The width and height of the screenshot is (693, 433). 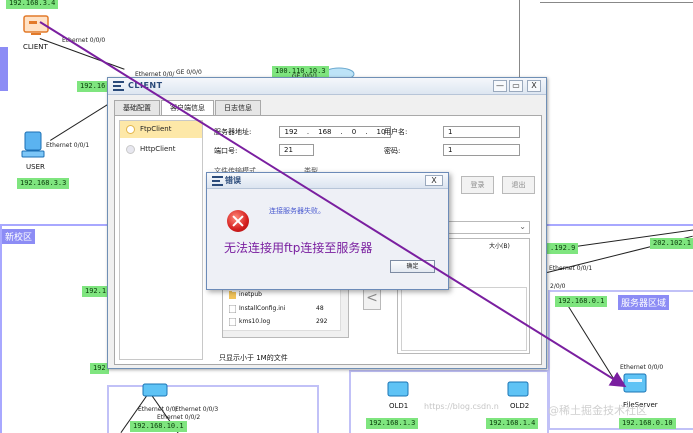 I want to click on watermark-url: https://blog.csdn.n, so click(x=461, y=406).